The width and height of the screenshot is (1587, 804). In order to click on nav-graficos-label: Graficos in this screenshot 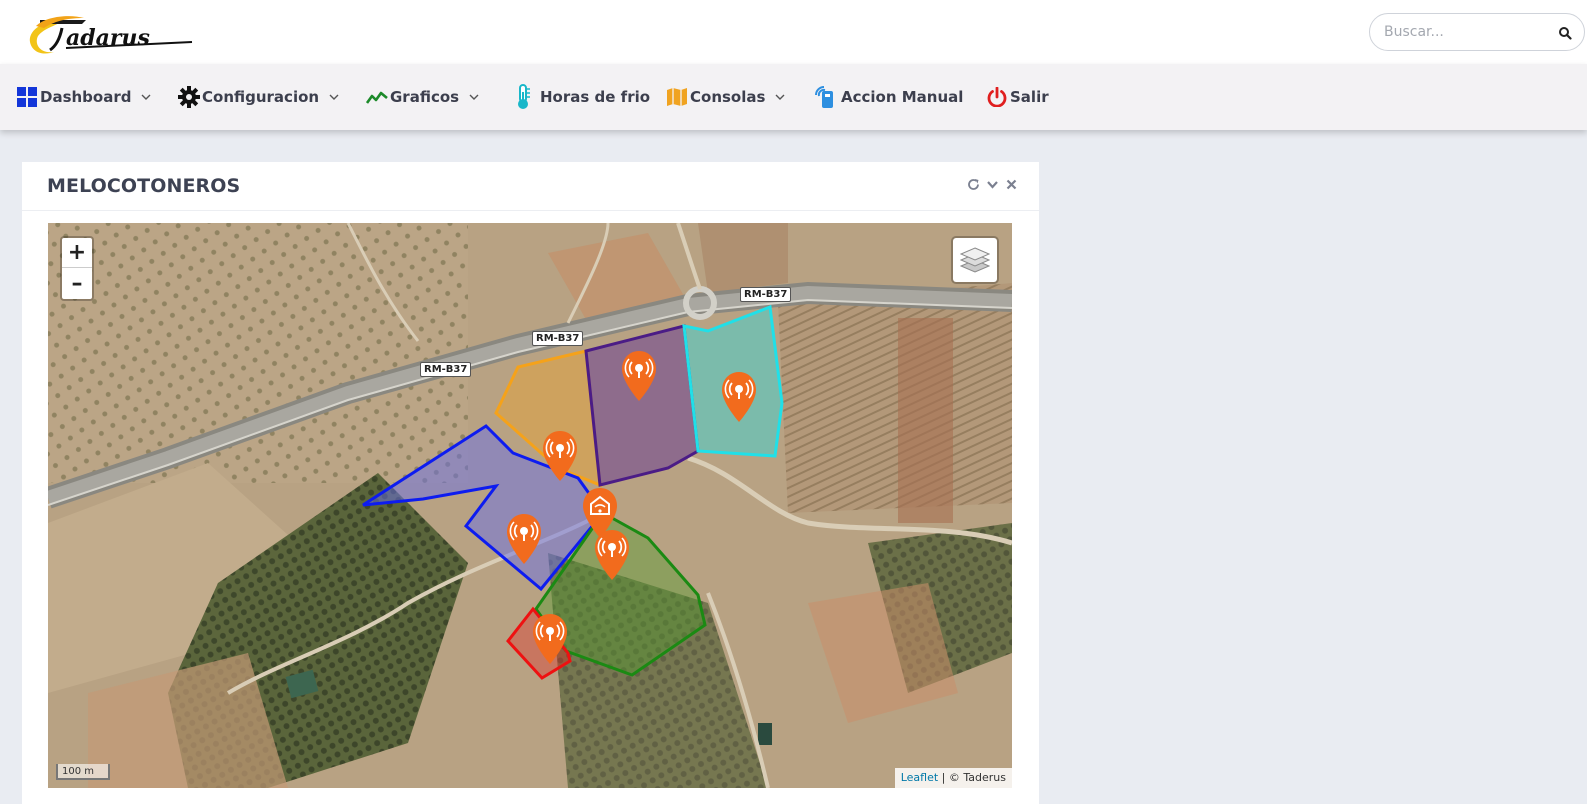, I will do `click(425, 97)`.